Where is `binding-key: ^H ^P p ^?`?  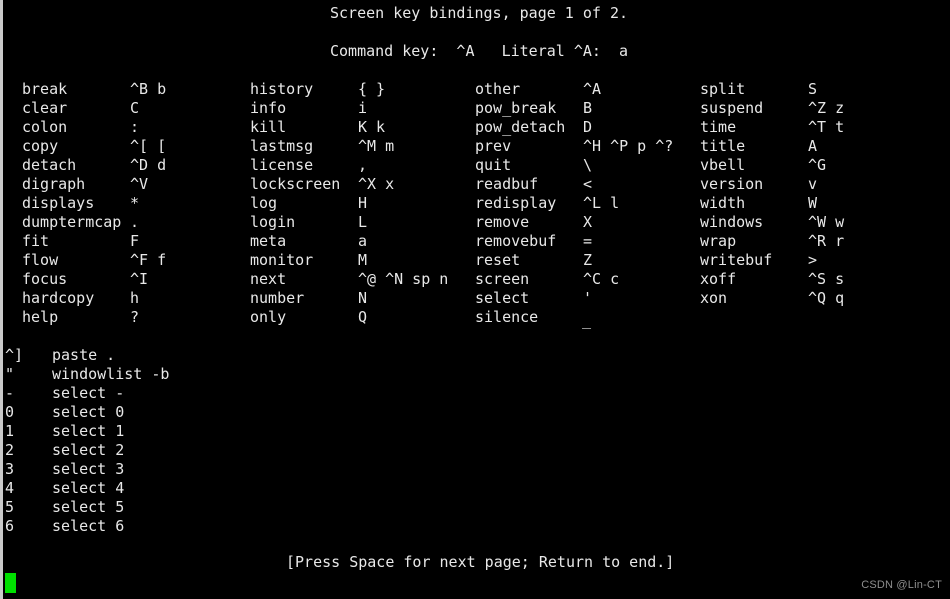
binding-key: ^H ^P p ^? is located at coordinates (628, 146).